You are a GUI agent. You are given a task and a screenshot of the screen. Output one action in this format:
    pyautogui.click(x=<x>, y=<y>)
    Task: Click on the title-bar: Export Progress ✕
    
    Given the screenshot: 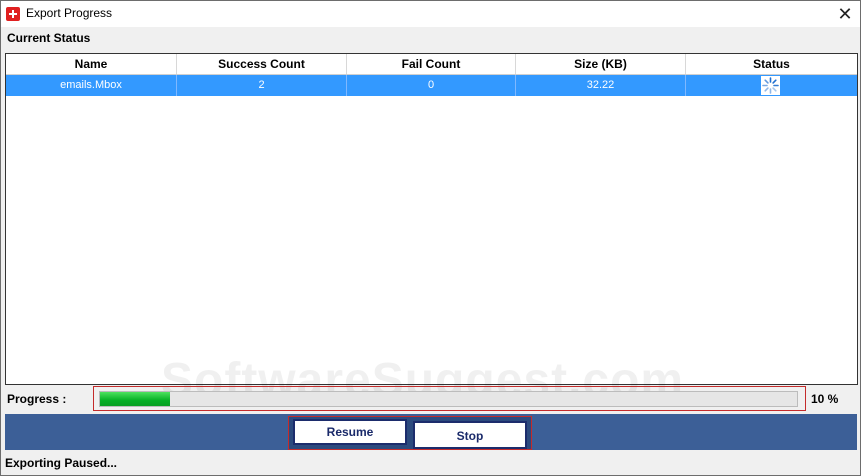 What is the action you would take?
    pyautogui.click(x=430, y=14)
    